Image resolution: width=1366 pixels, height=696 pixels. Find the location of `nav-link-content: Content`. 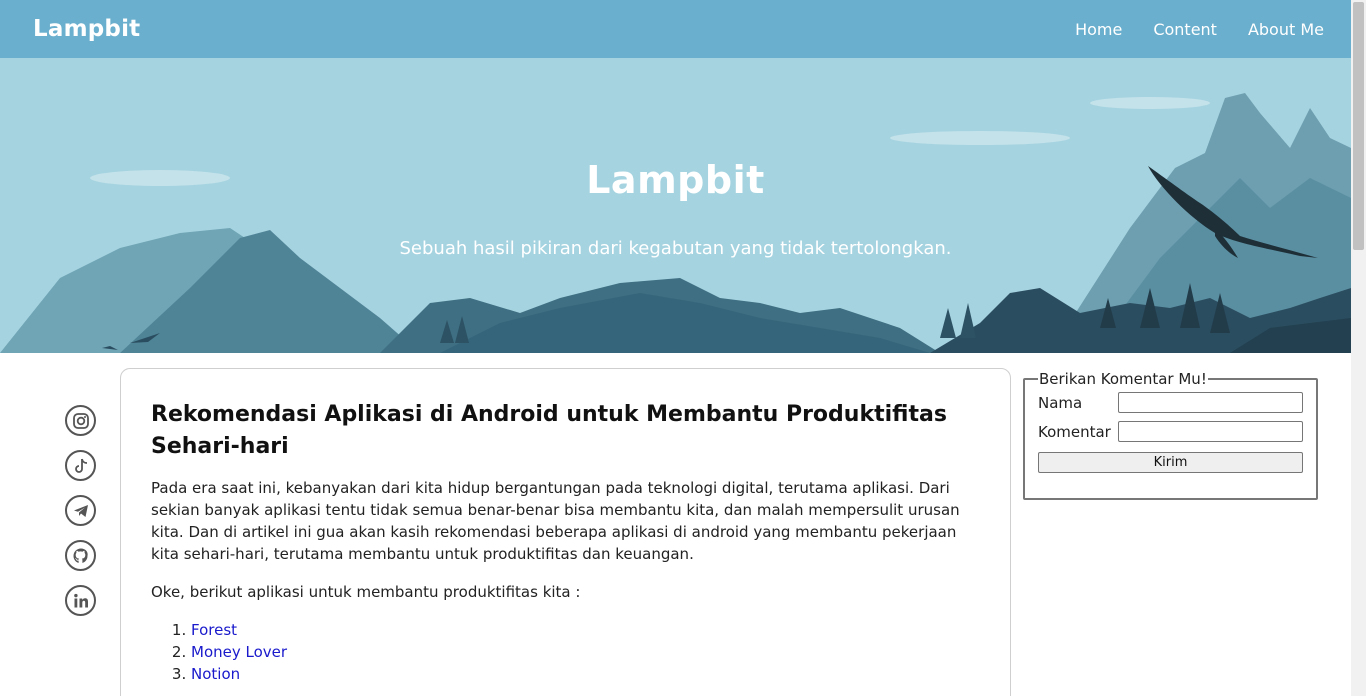

nav-link-content: Content is located at coordinates (1185, 29).